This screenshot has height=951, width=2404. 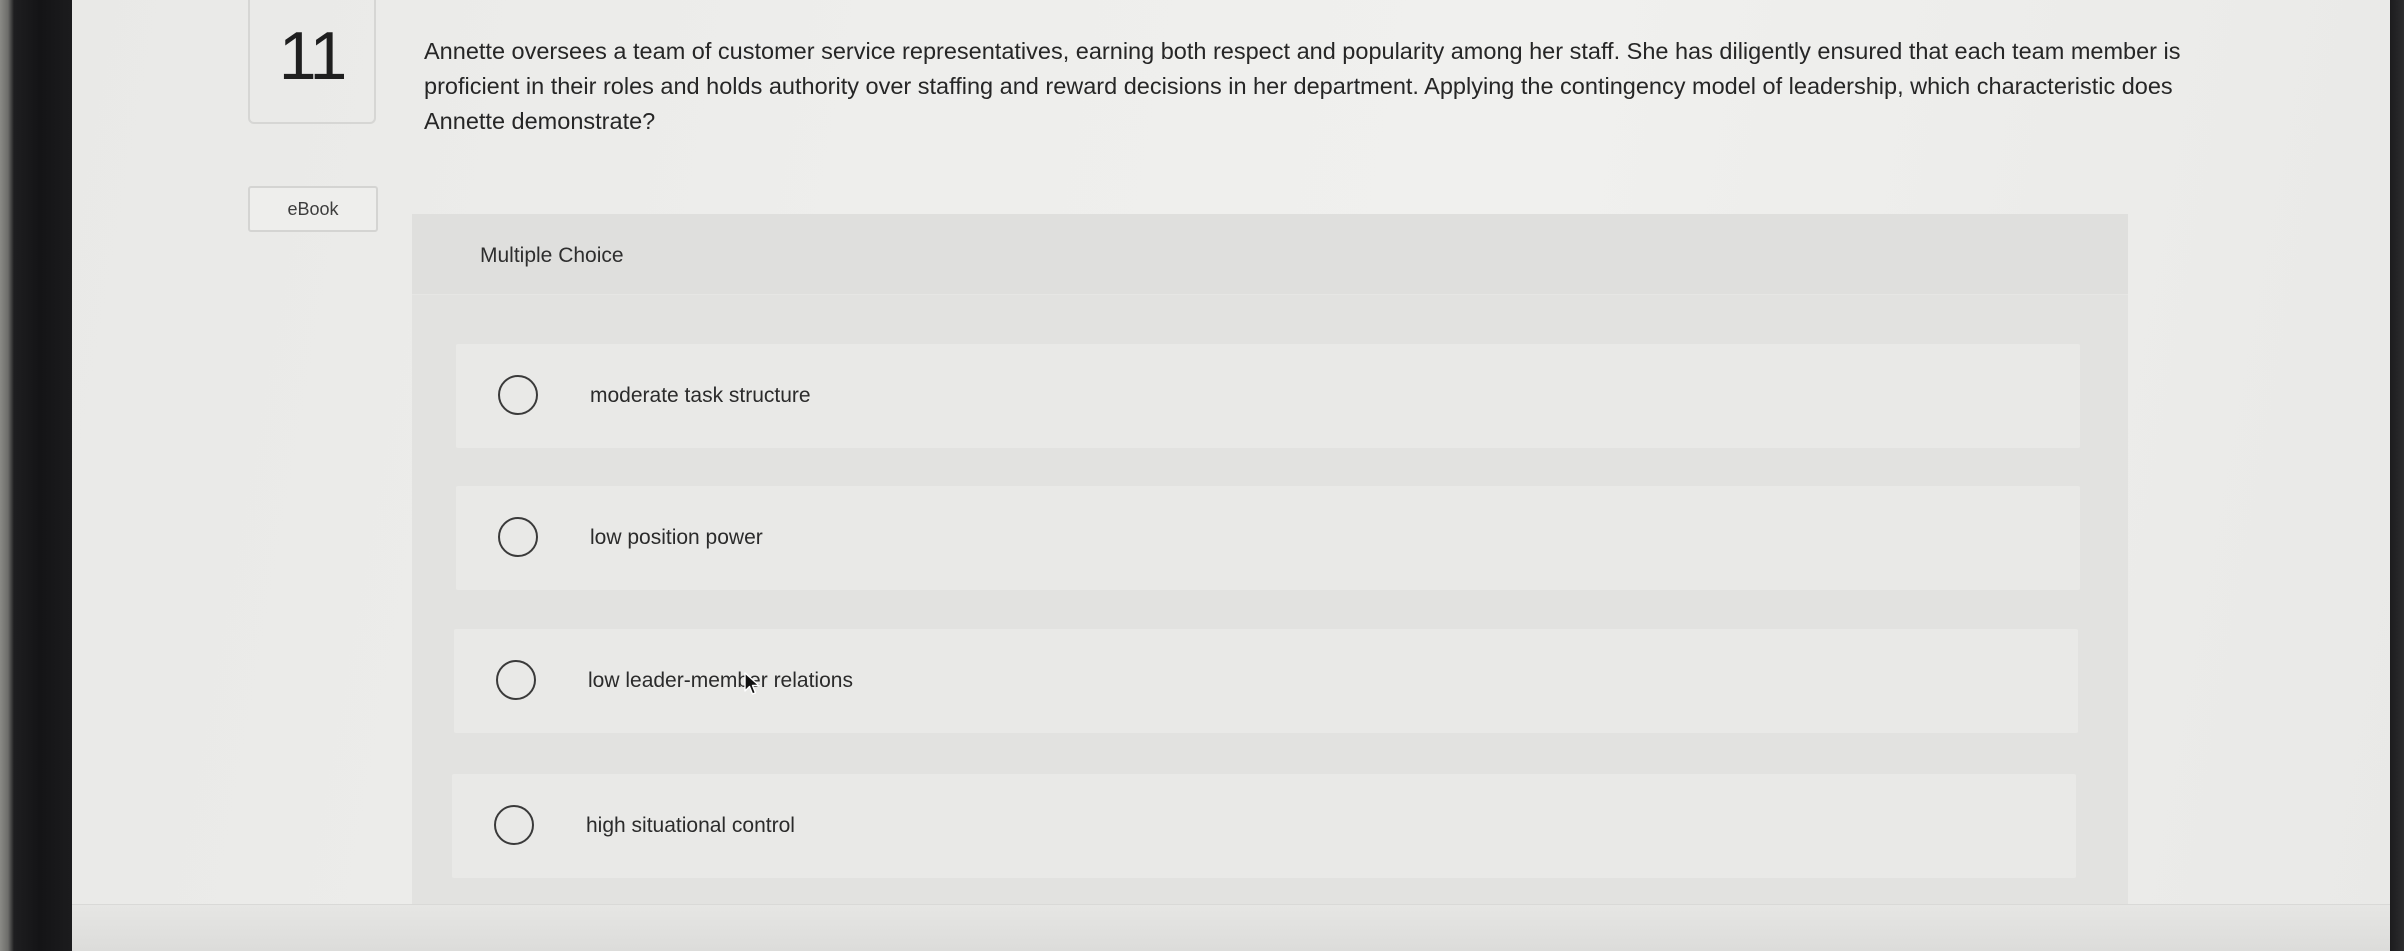 I want to click on choice-label: low leader-member relations, so click(x=720, y=680).